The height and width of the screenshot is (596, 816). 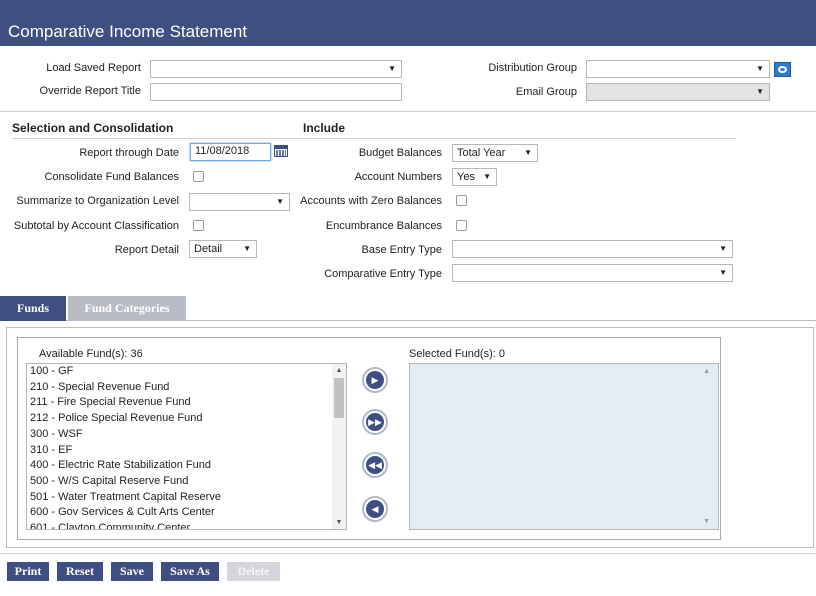 What do you see at coordinates (546, 92) in the screenshot?
I see `email-group-label: Email Group` at bounding box center [546, 92].